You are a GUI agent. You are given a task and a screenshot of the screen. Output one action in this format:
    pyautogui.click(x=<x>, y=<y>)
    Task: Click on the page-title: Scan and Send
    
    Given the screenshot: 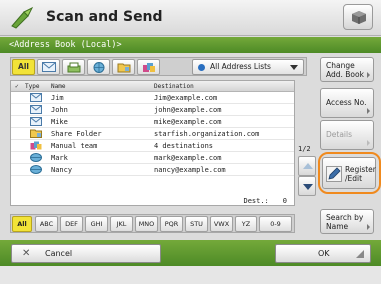 What is the action you would take?
    pyautogui.click(x=104, y=17)
    